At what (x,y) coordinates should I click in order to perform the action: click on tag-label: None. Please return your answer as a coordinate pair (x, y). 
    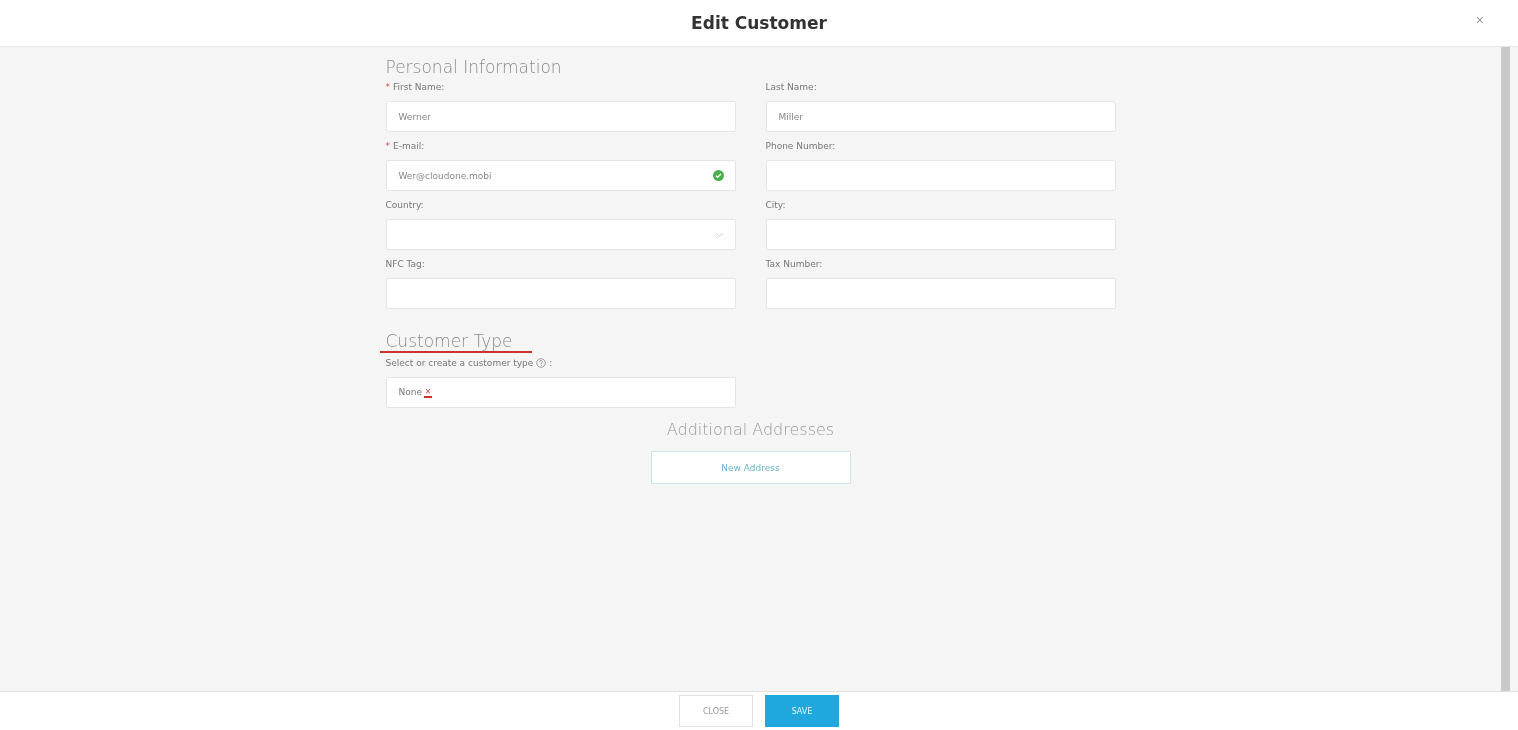
    Looking at the image, I should click on (410, 392).